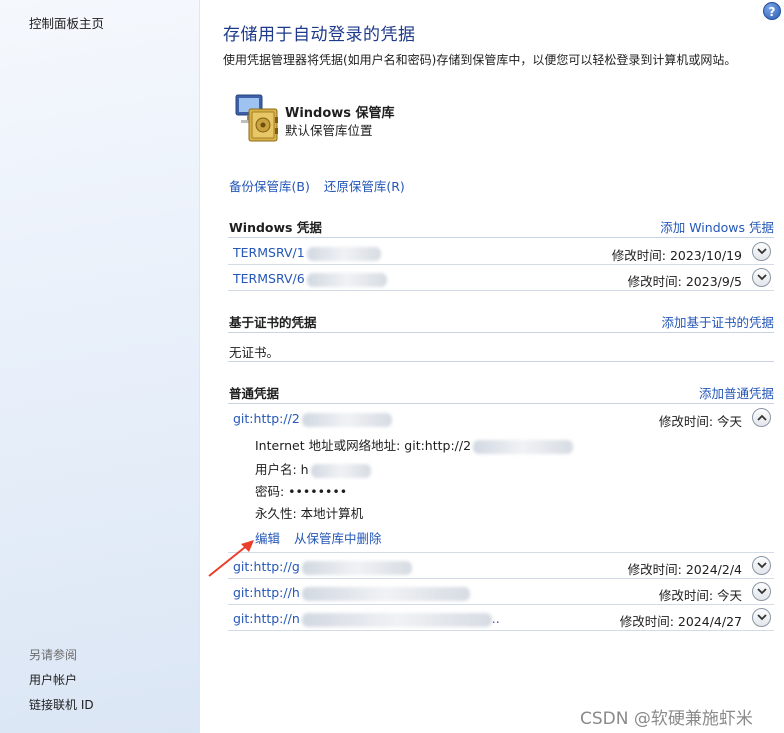 Image resolution: width=784 pixels, height=733 pixels. What do you see at coordinates (501, 278) in the screenshot?
I see `credential-row: TERMSRV/6 修改时间: 2023/9/5` at bounding box center [501, 278].